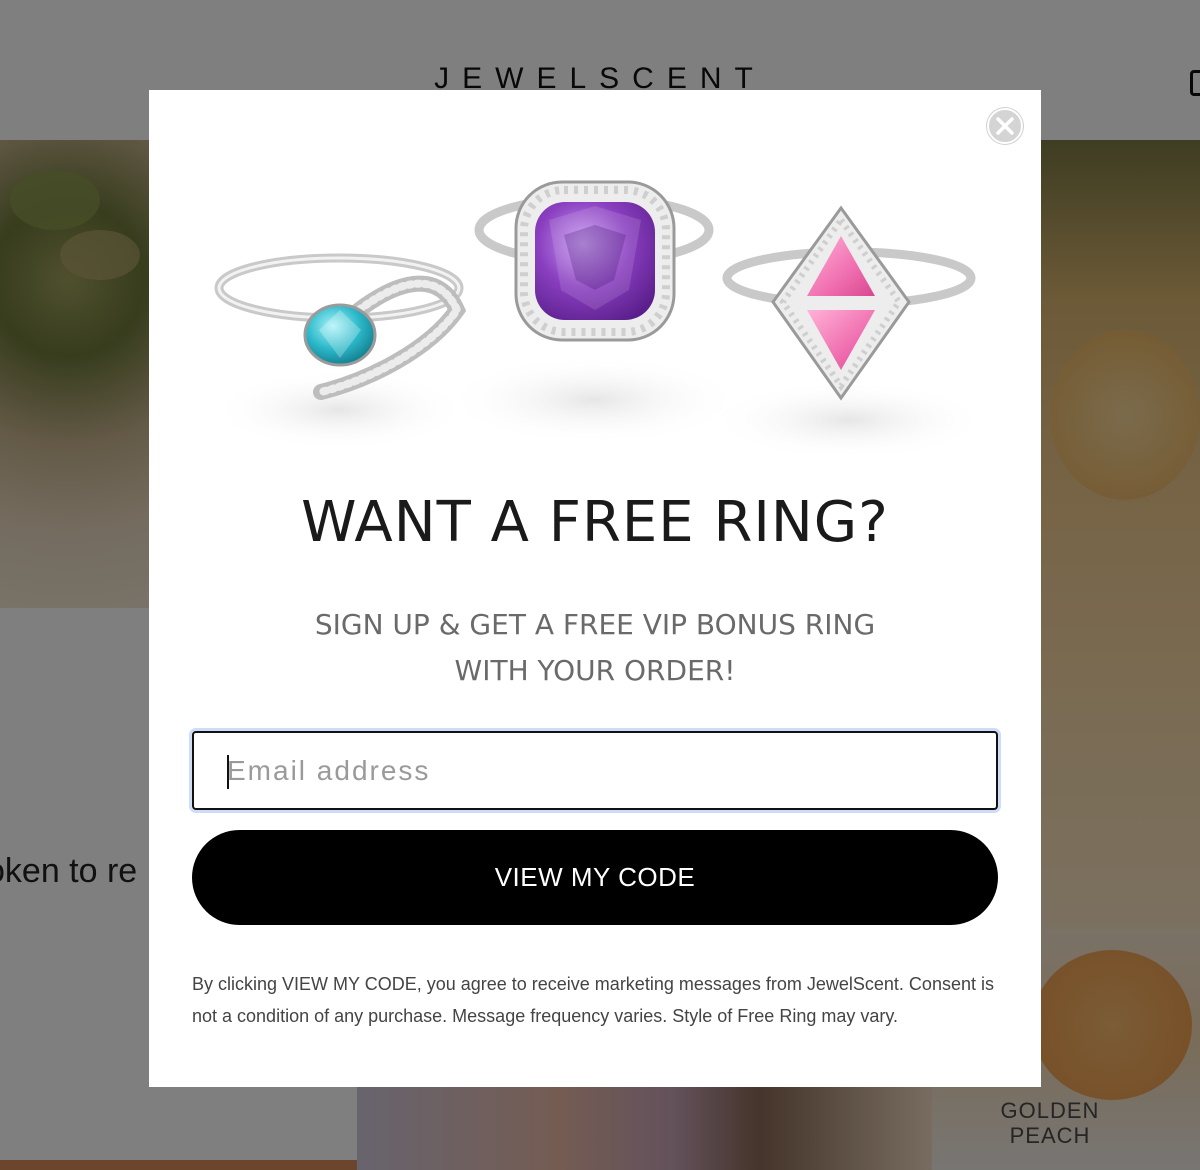  What do you see at coordinates (594, 261) in the screenshot?
I see `ring-center` at bounding box center [594, 261].